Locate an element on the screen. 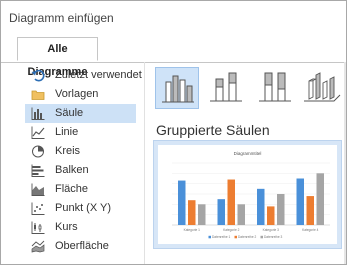 The image size is (347, 265). sidebar-item-recent: Zuletzt verwendet is located at coordinates (83, 75).